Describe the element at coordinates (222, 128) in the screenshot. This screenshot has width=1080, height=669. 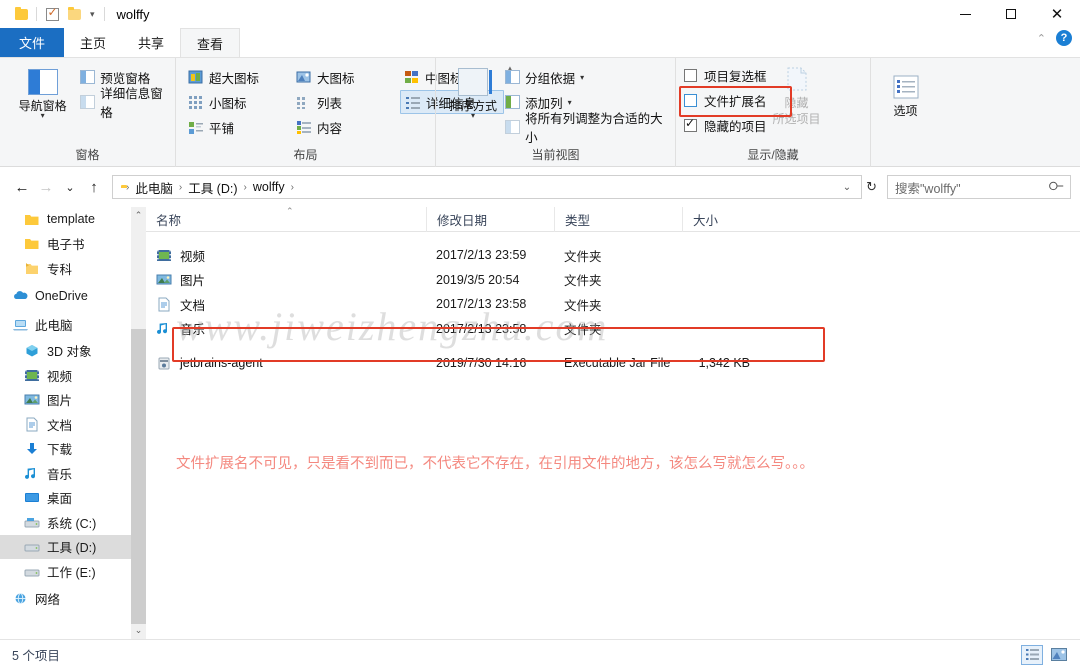
I see `view-label: 平铺` at that location.